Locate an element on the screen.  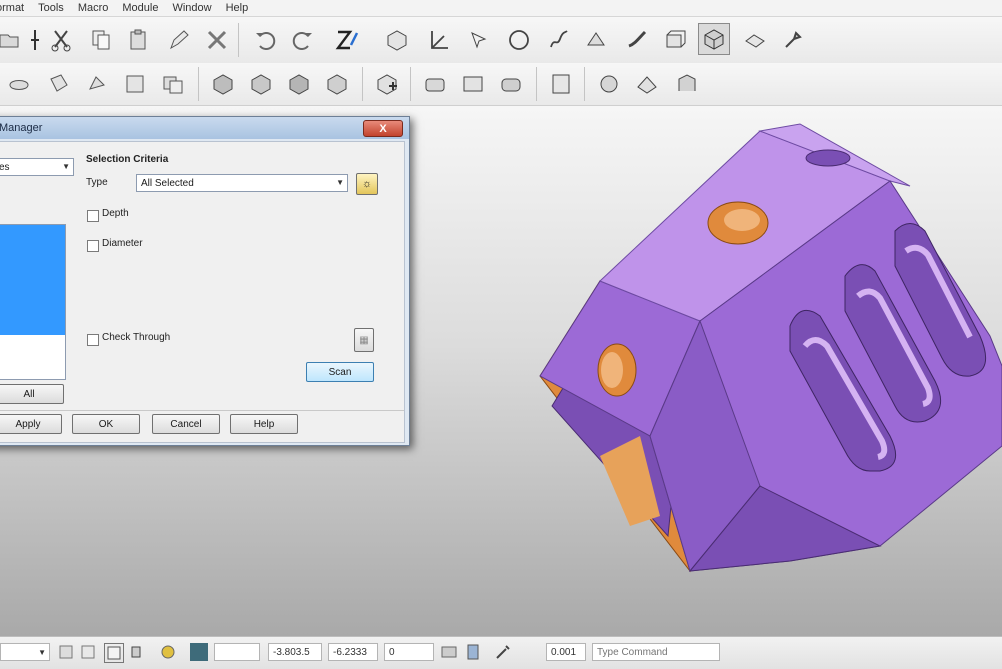
snap-icon is located at coordinates (67, 652).